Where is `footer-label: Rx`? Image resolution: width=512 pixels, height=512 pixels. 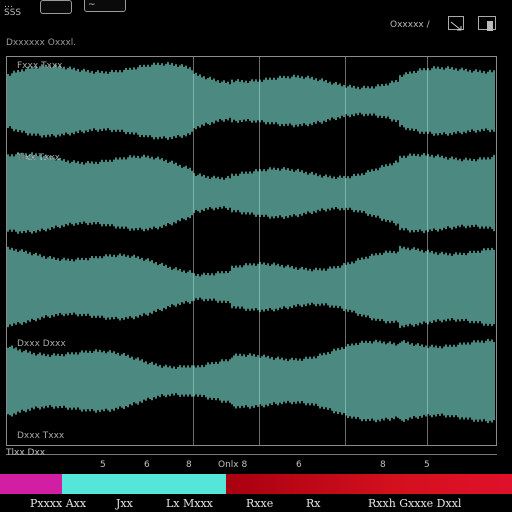 footer-label: Rx is located at coordinates (313, 503).